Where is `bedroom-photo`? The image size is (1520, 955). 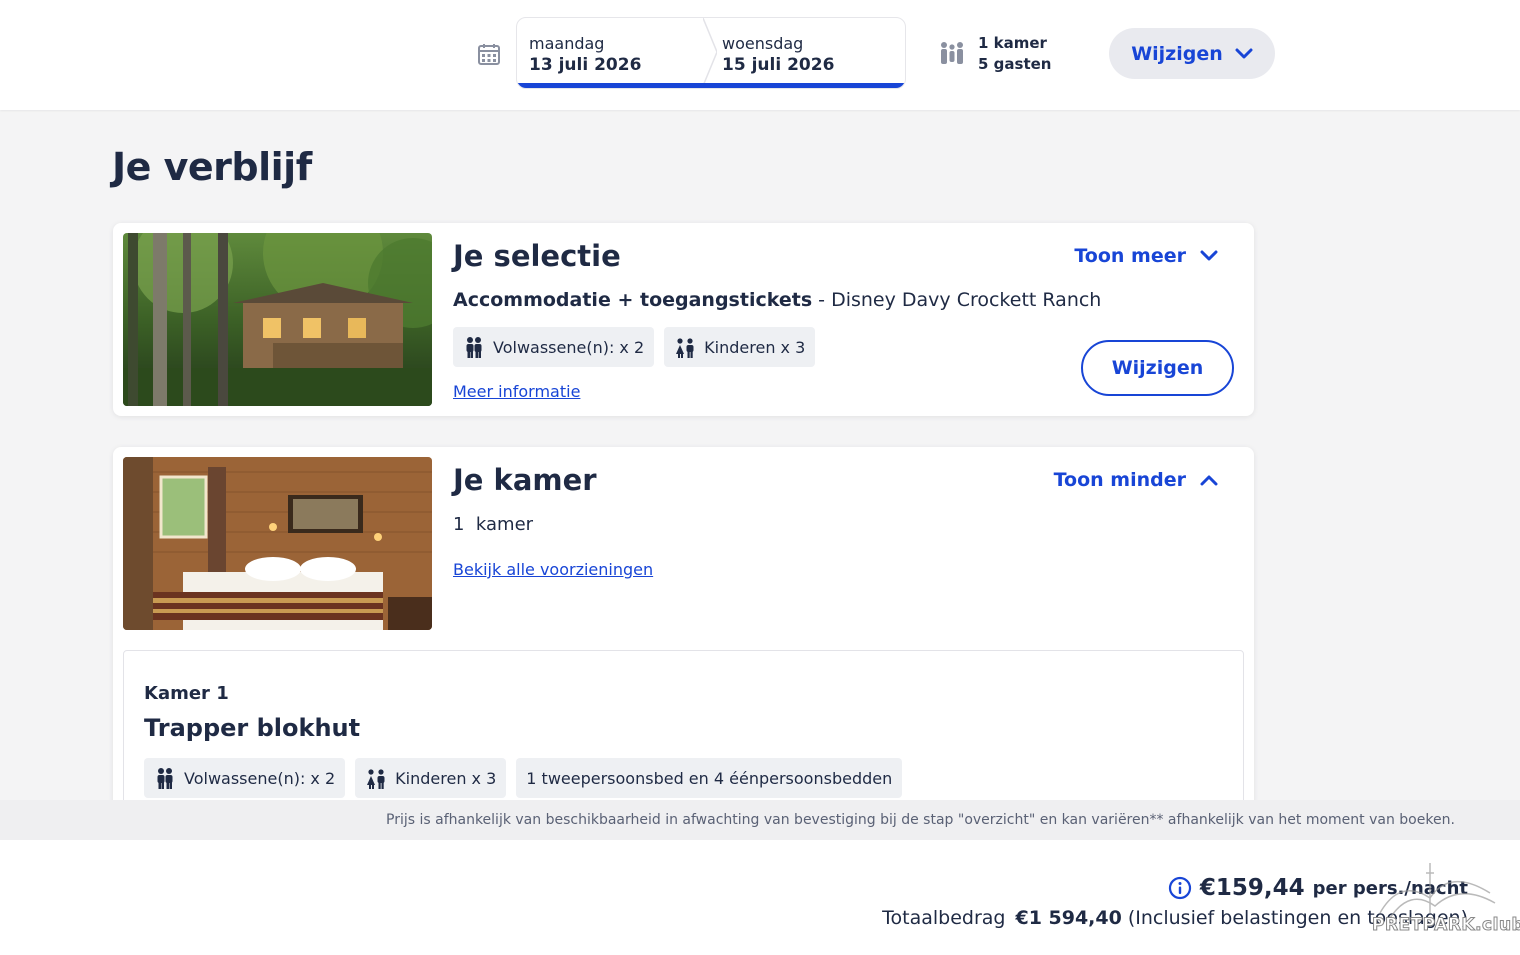 bedroom-photo is located at coordinates (277, 543).